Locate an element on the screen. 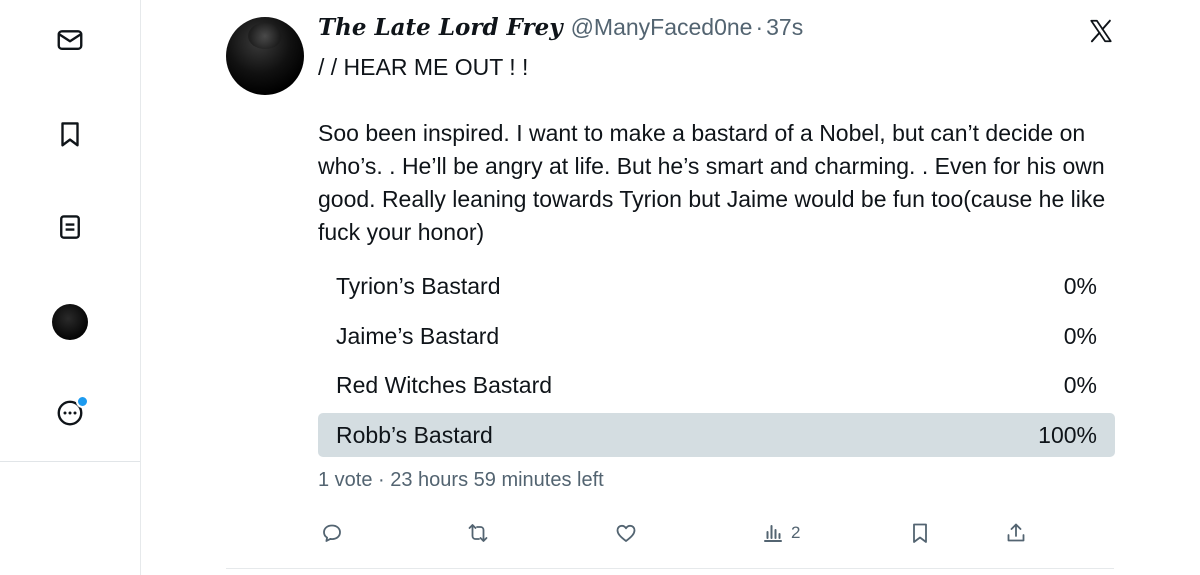  author-display-name: The Late Lord Frey is located at coordinates (440, 27).